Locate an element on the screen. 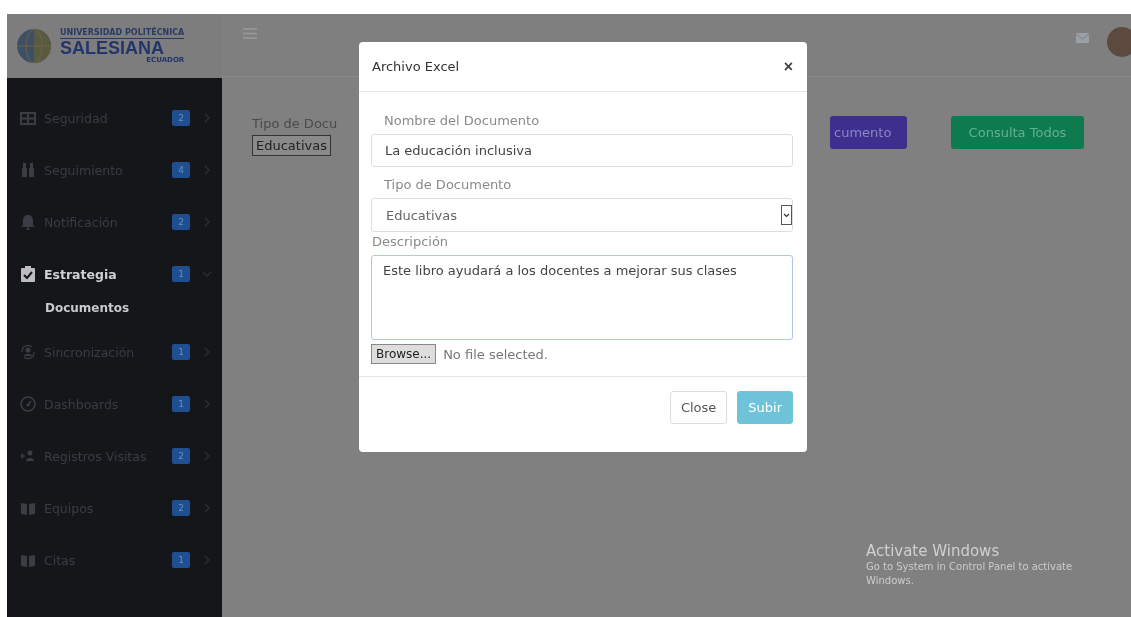  close-button: × is located at coordinates (788, 66).